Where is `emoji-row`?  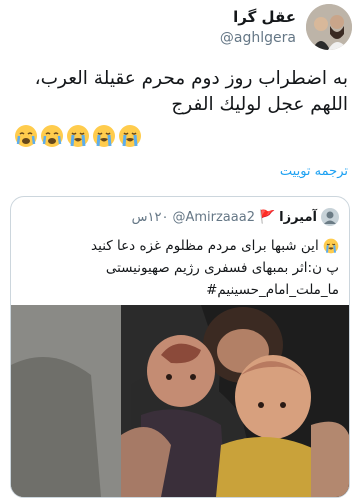 emoji-row is located at coordinates (78, 136).